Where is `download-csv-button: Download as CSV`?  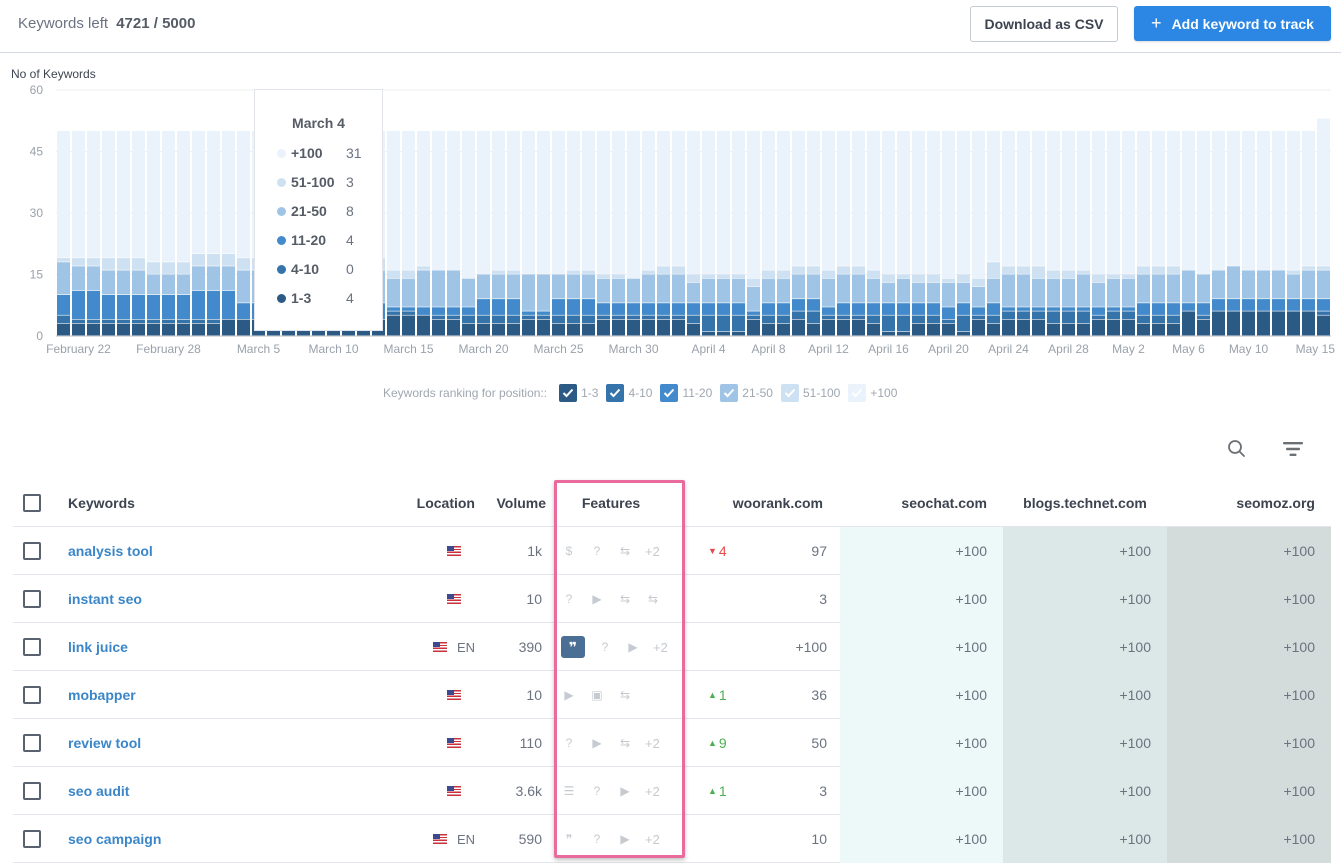
download-csv-button: Download as CSV is located at coordinates (1044, 24).